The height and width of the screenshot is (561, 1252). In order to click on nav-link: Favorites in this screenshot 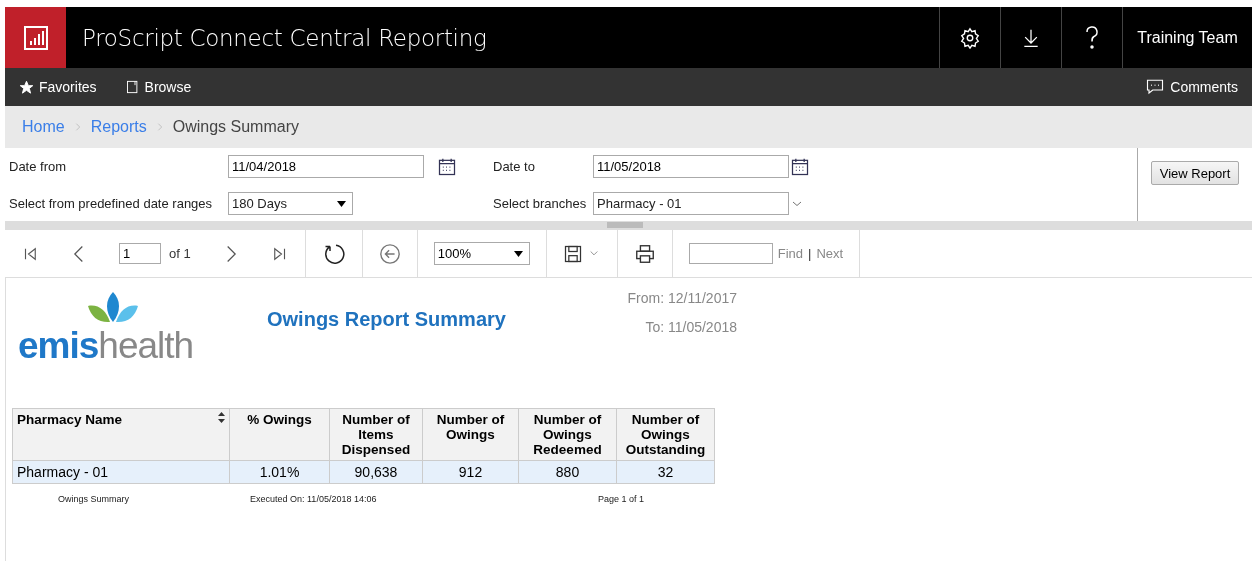, I will do `click(58, 87)`.